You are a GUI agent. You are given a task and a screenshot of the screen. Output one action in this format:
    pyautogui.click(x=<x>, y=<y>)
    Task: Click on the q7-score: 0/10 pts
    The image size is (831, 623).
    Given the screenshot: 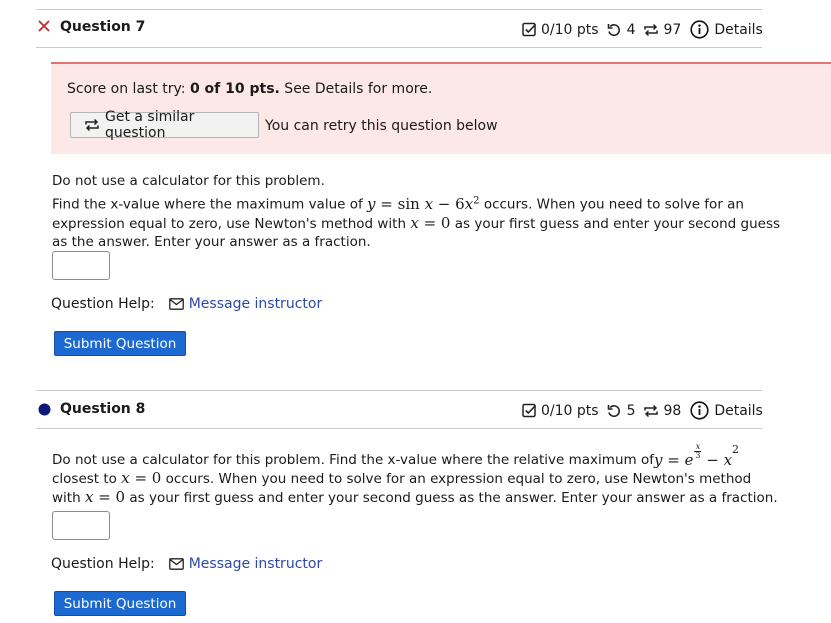 What is the action you would take?
    pyautogui.click(x=570, y=29)
    